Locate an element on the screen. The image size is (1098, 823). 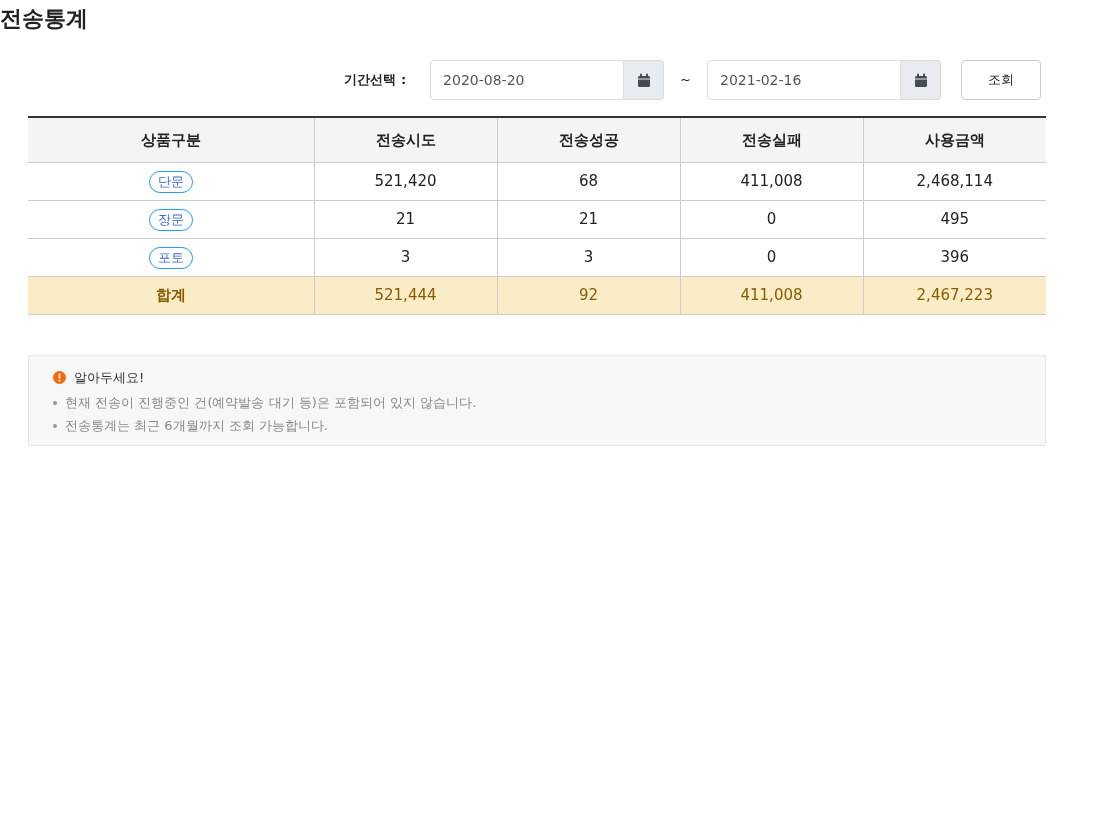
table-cell: 495 is located at coordinates (954, 219).